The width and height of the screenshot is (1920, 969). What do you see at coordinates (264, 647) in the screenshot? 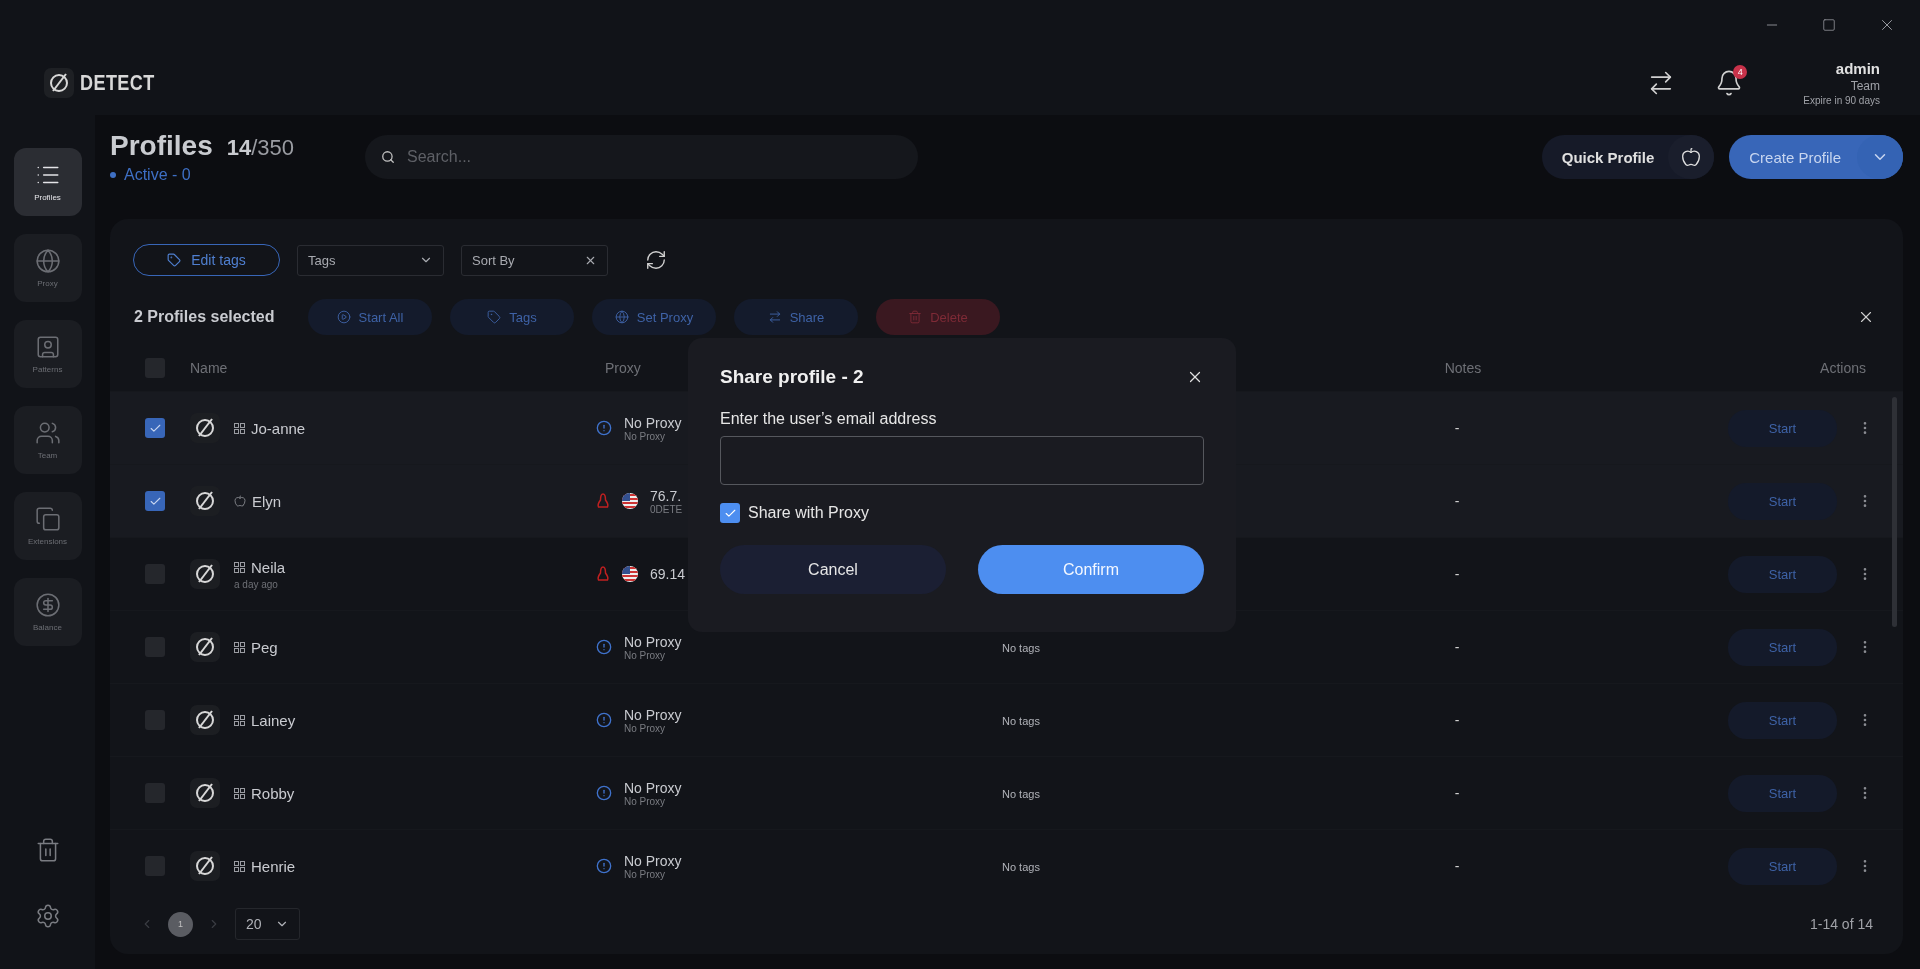
I see `profile-name: Peg` at bounding box center [264, 647].